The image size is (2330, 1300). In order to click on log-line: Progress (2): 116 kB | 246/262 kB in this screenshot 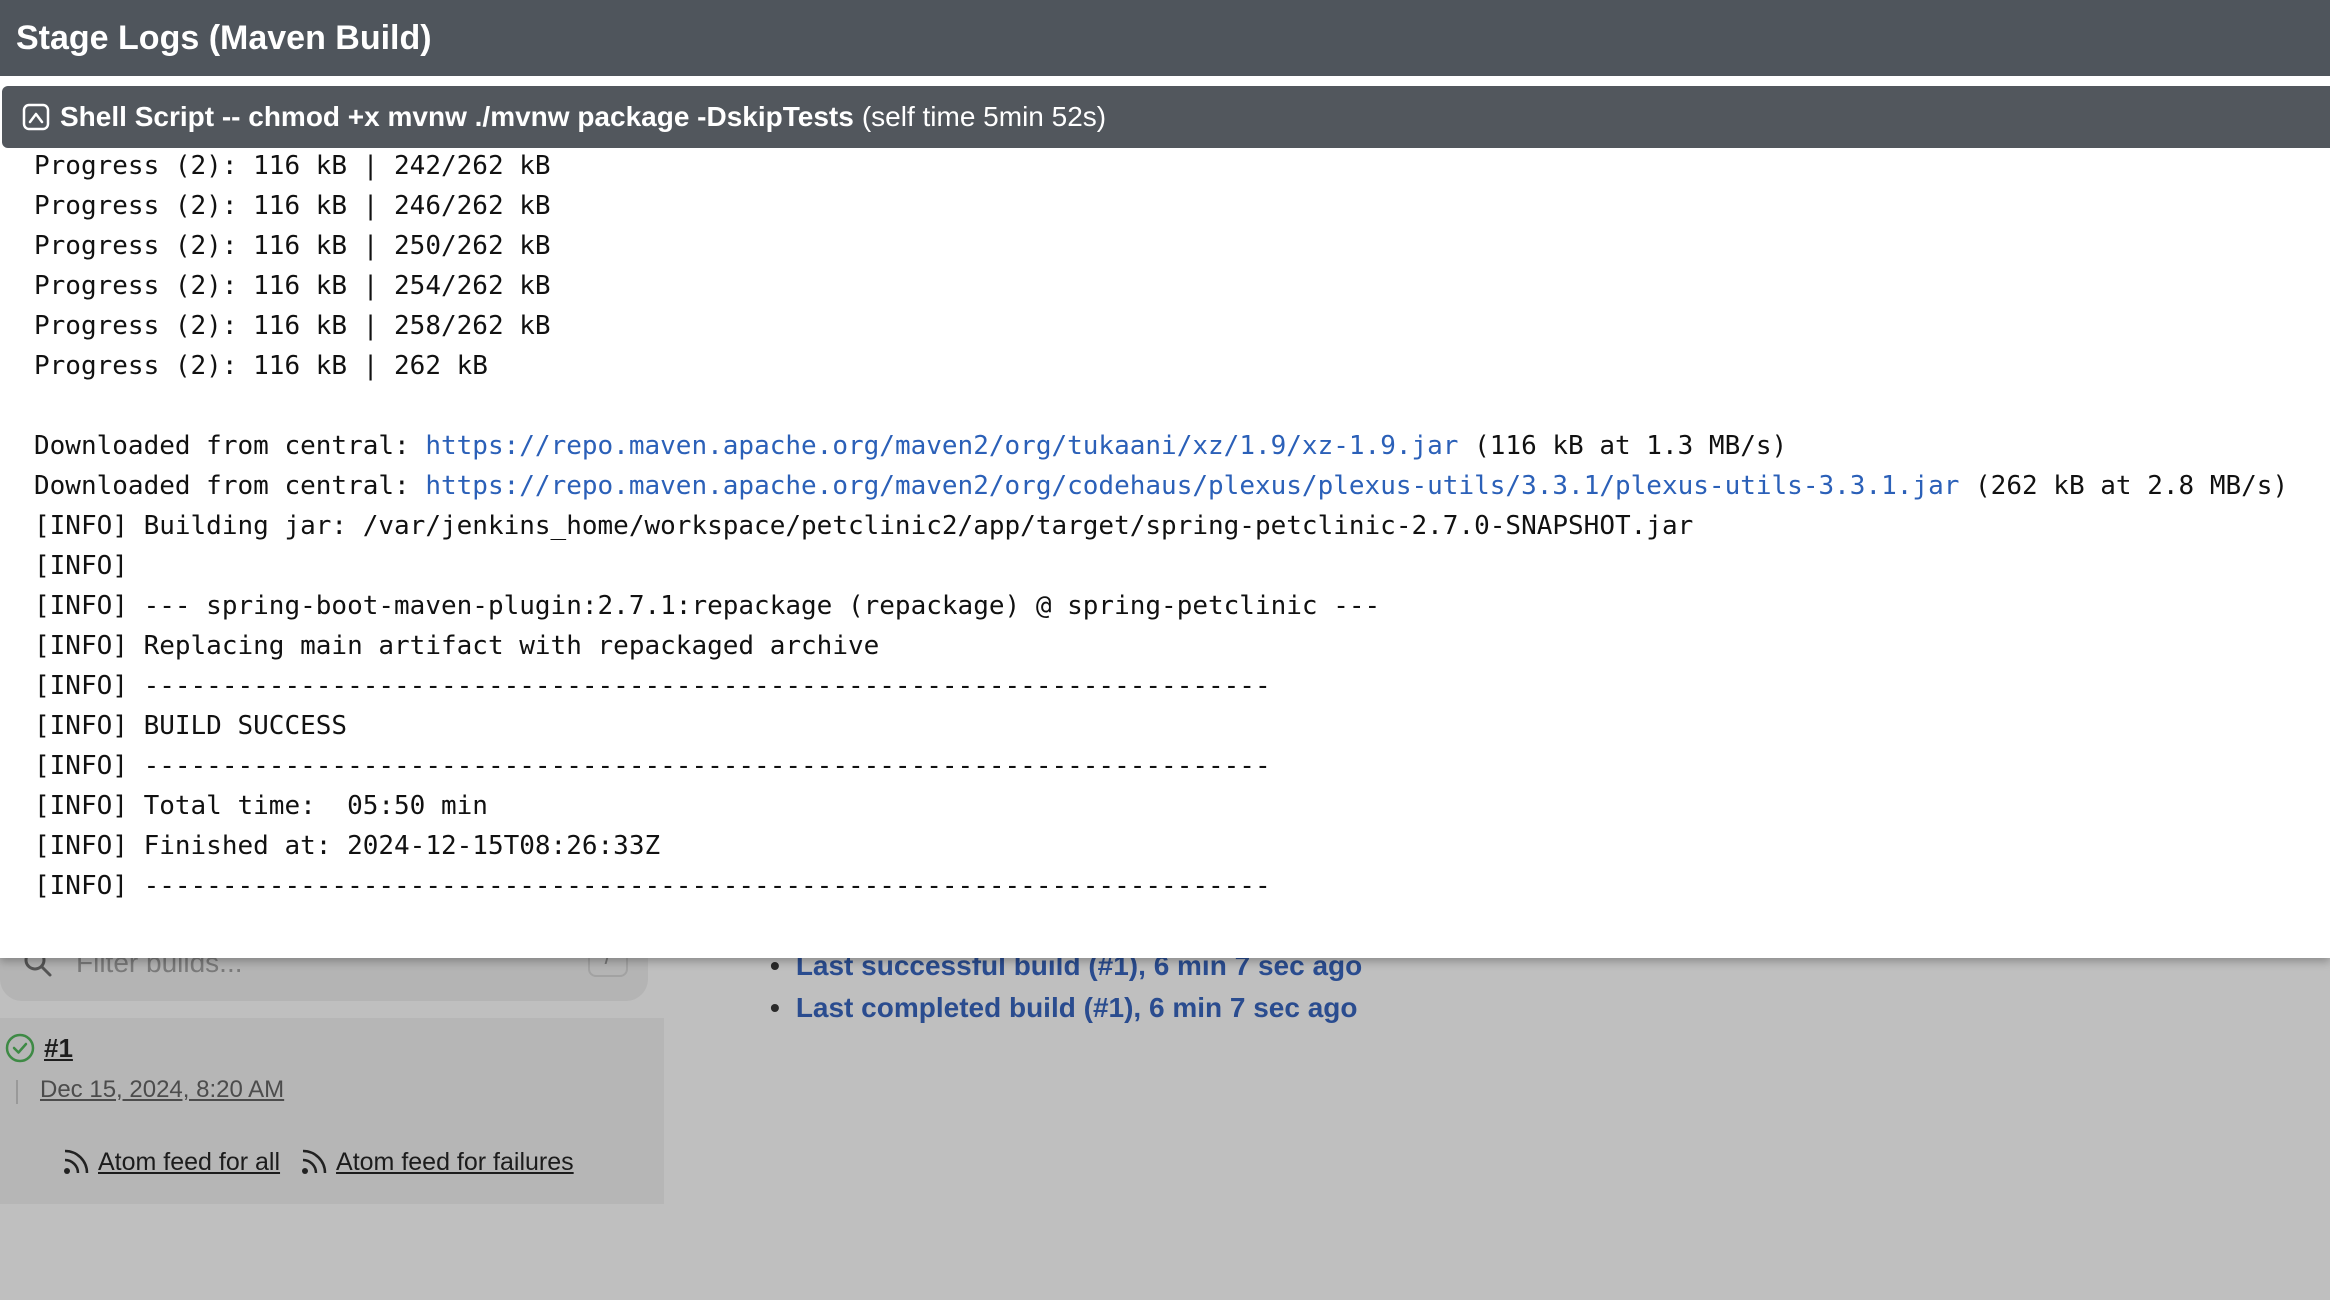, I will do `click(292, 206)`.